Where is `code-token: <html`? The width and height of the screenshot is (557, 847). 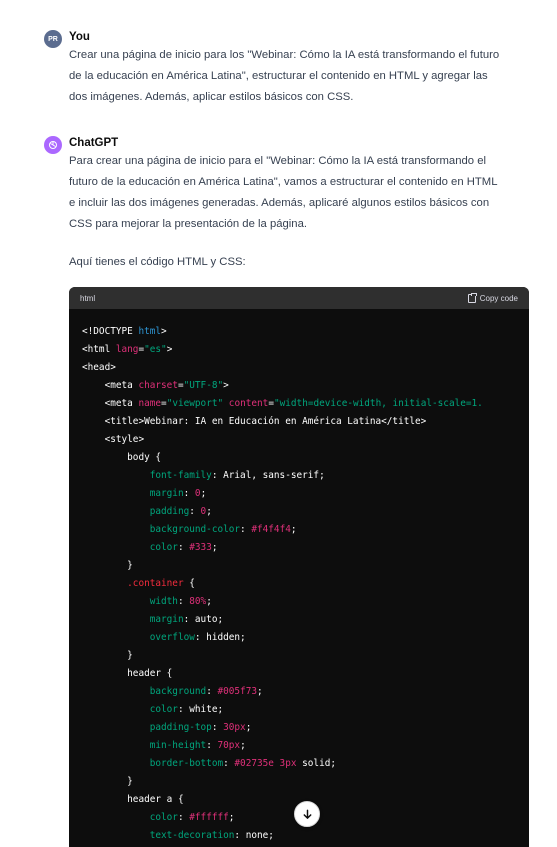
code-token: <html is located at coordinates (99, 349).